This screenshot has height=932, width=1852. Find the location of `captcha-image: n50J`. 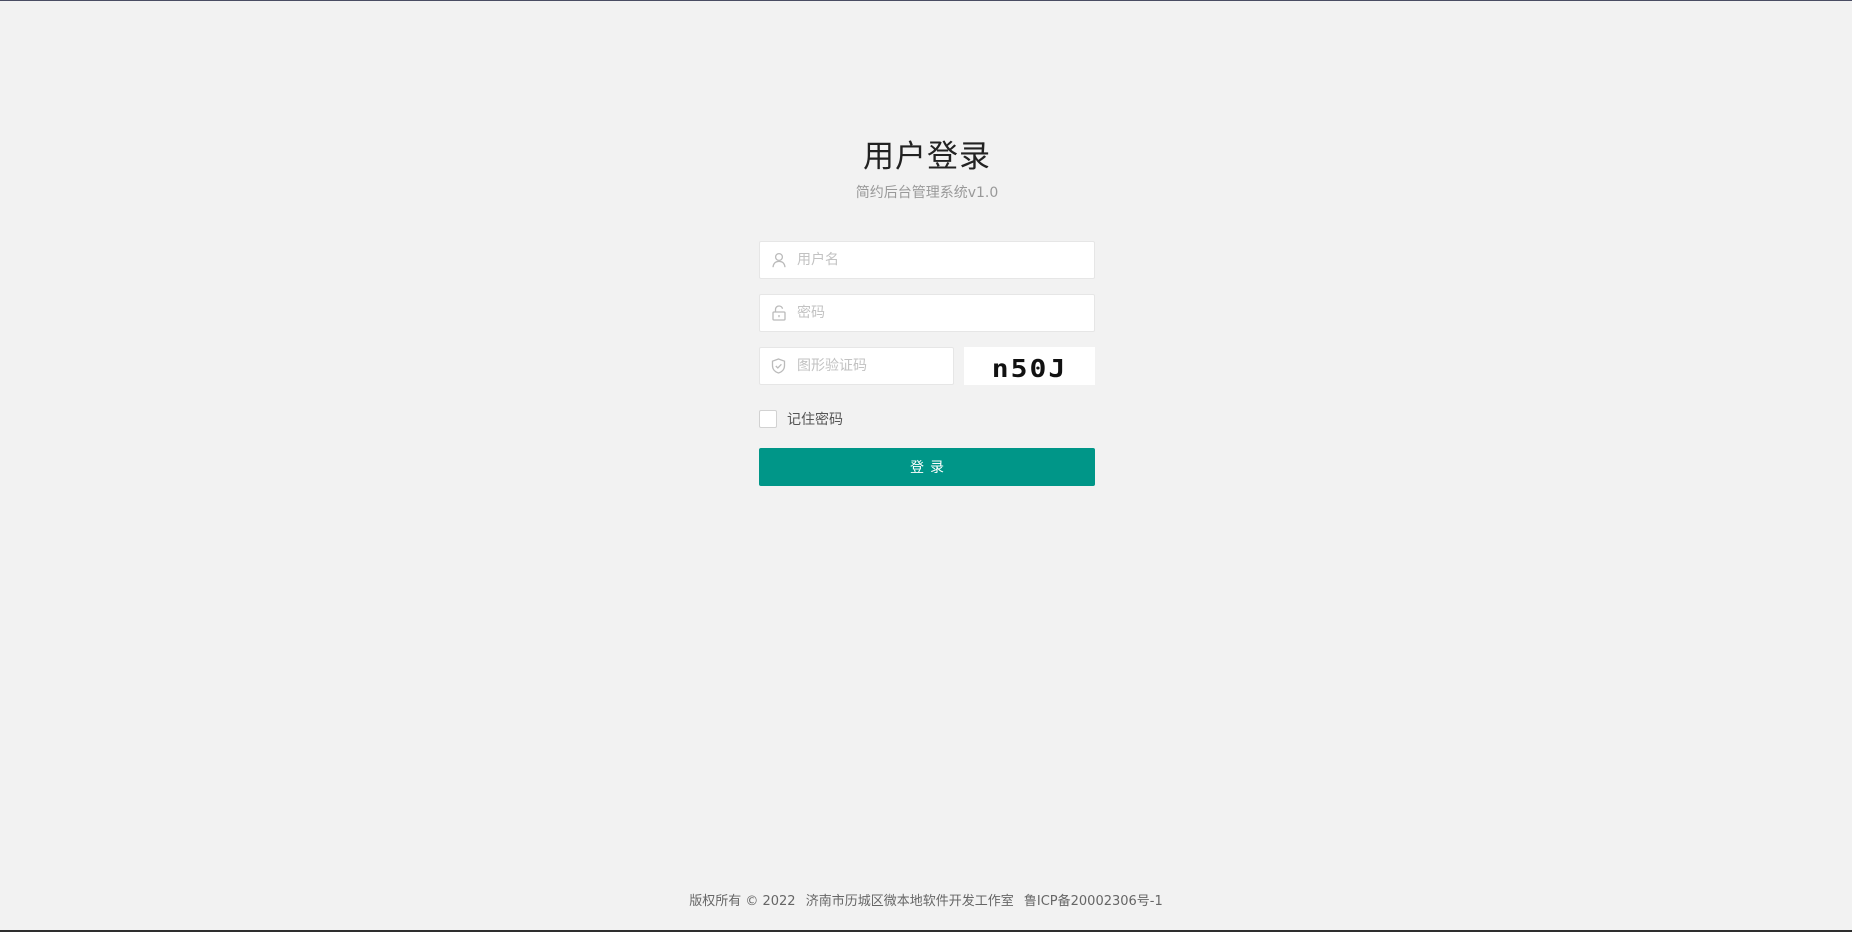

captcha-image: n50J is located at coordinates (1029, 366).